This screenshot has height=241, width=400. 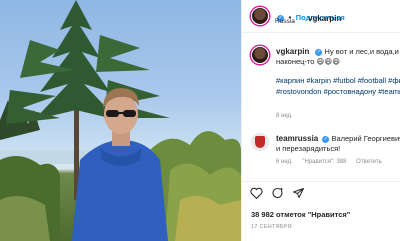 What do you see at coordinates (292, 51) in the screenshot?
I see `caption-username: vgkarpin` at bounding box center [292, 51].